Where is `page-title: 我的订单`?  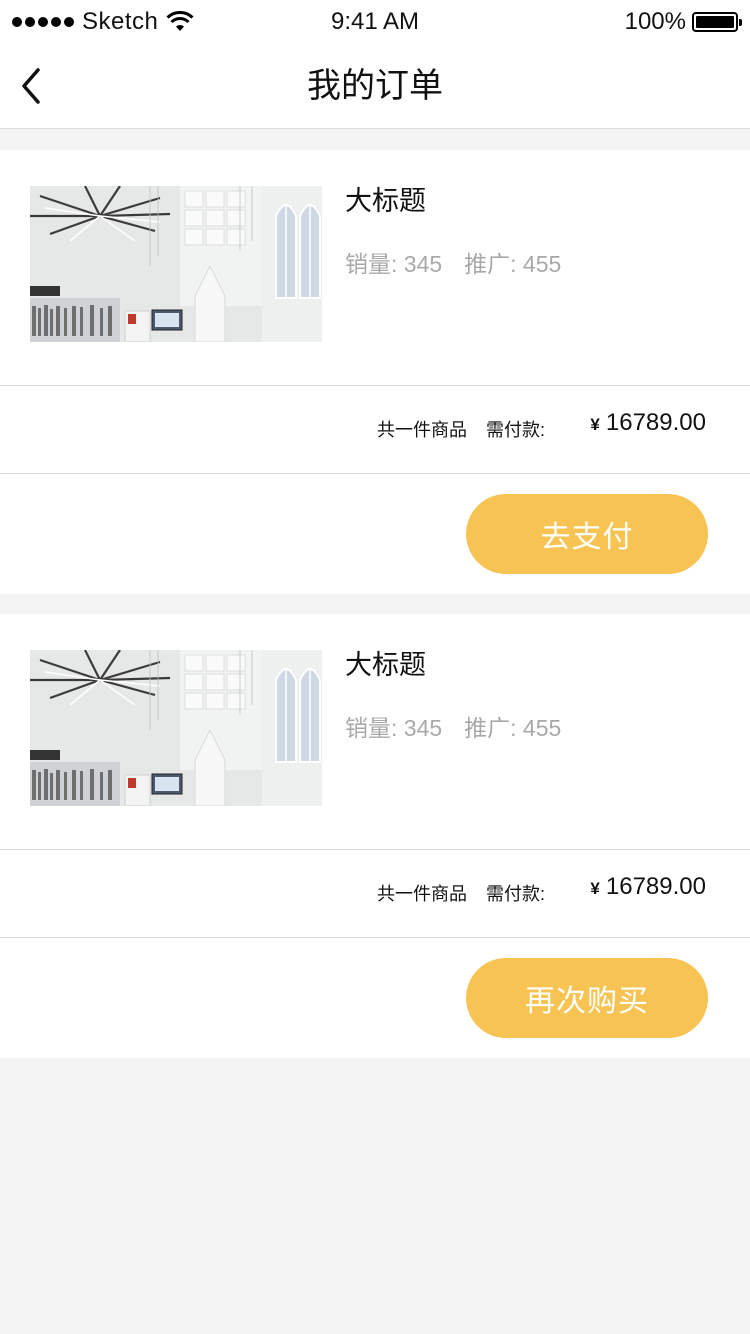 page-title: 我的订单 is located at coordinates (375, 86).